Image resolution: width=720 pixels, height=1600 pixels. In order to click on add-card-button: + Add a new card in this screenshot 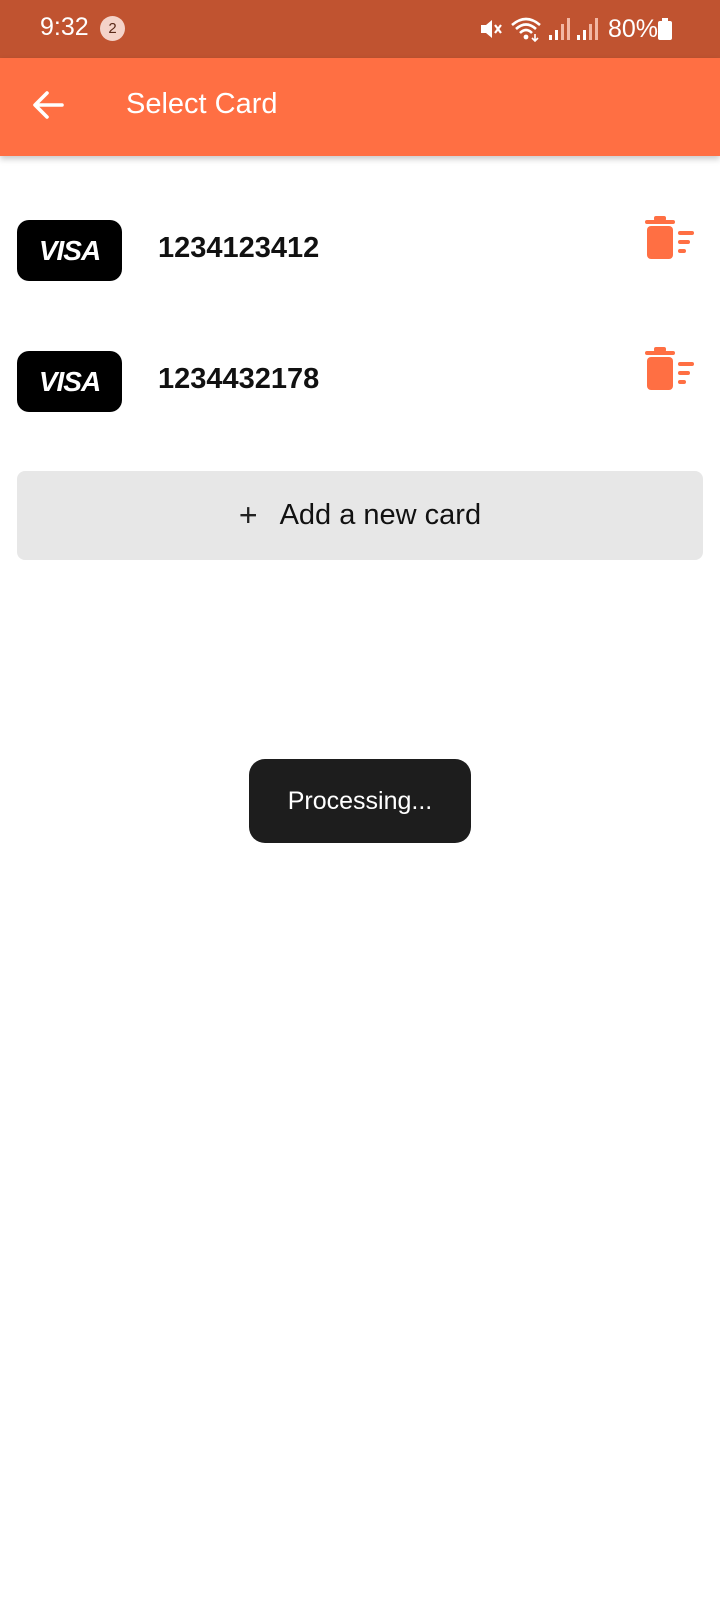, I will do `click(360, 515)`.